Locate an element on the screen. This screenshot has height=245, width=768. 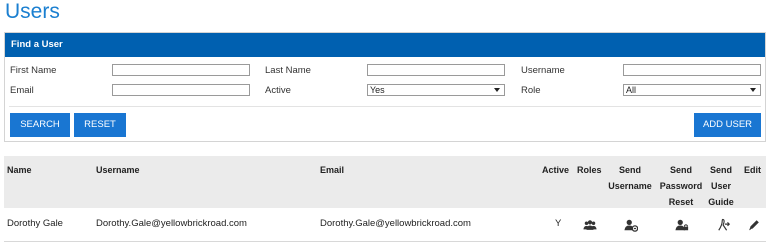
col-active: Active is located at coordinates (556, 170).